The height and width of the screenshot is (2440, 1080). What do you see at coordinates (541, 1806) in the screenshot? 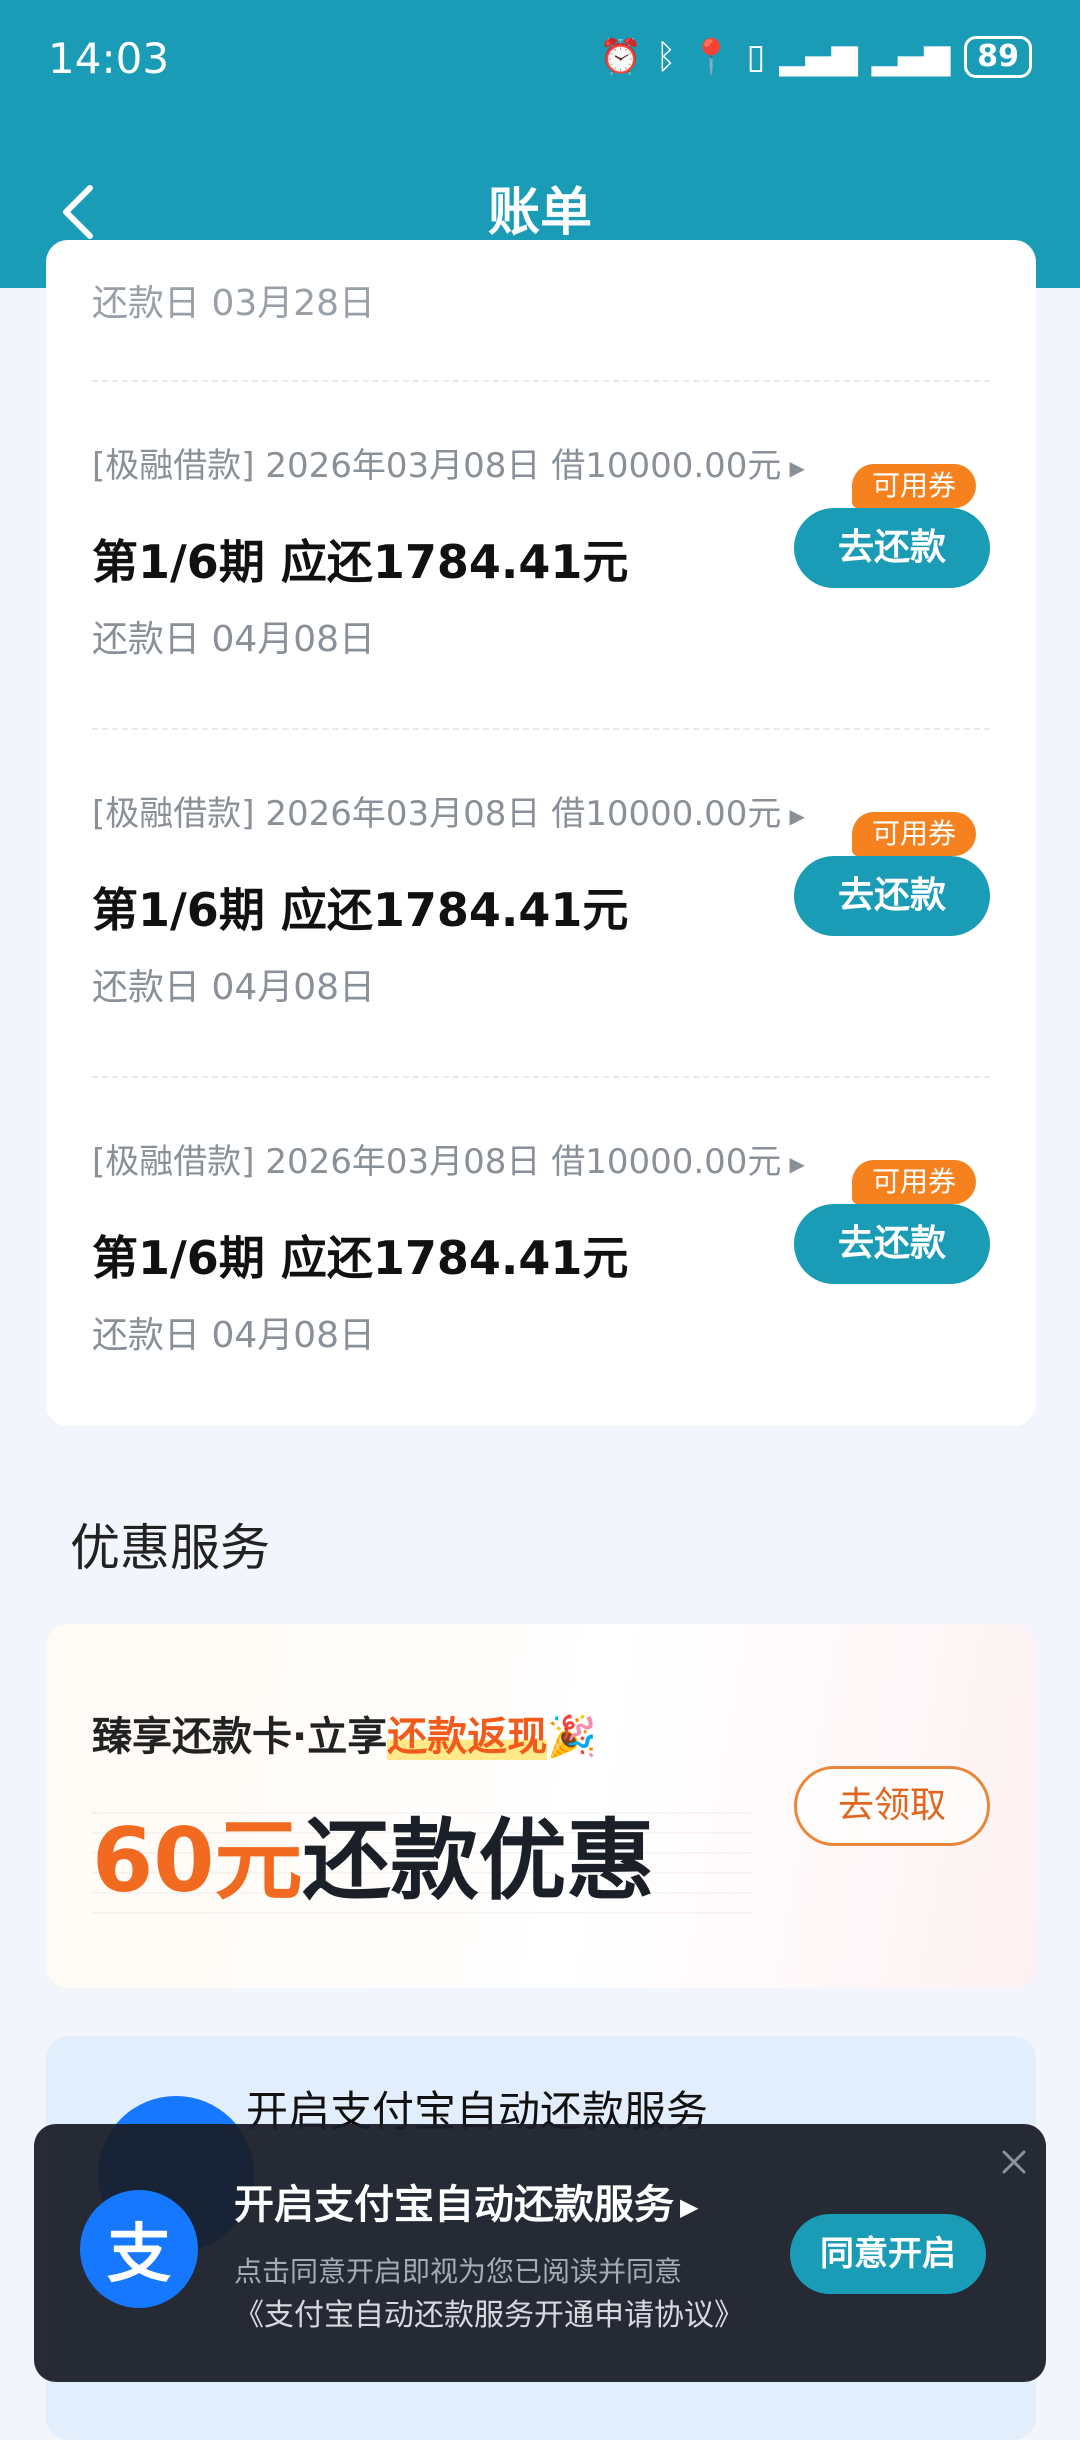
I see `promo-card: 臻享还款卡·立享还款返现🎉 60元还款优惠 去领取` at bounding box center [541, 1806].